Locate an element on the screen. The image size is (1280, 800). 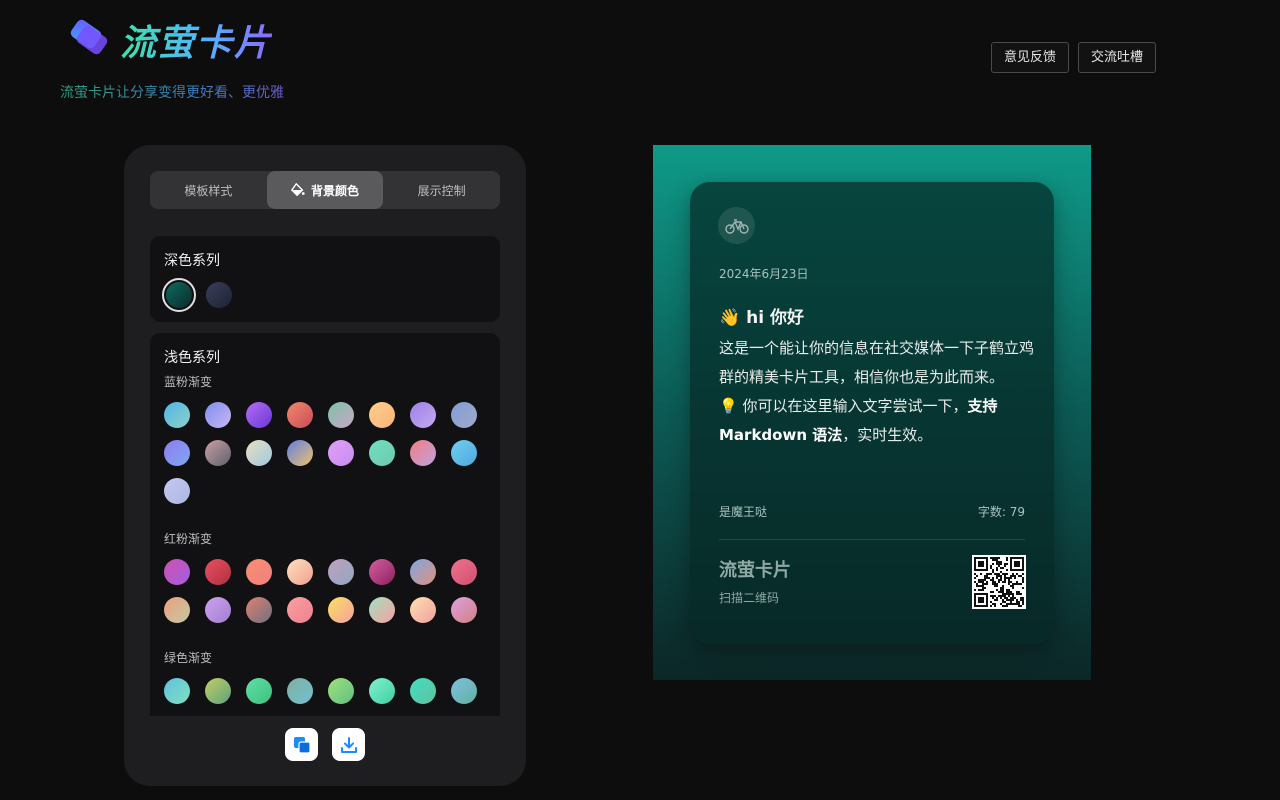
light-series-section: 浅色系列 蓝粉渐变红粉渐变绿色渐变 is located at coordinates (325, 524).